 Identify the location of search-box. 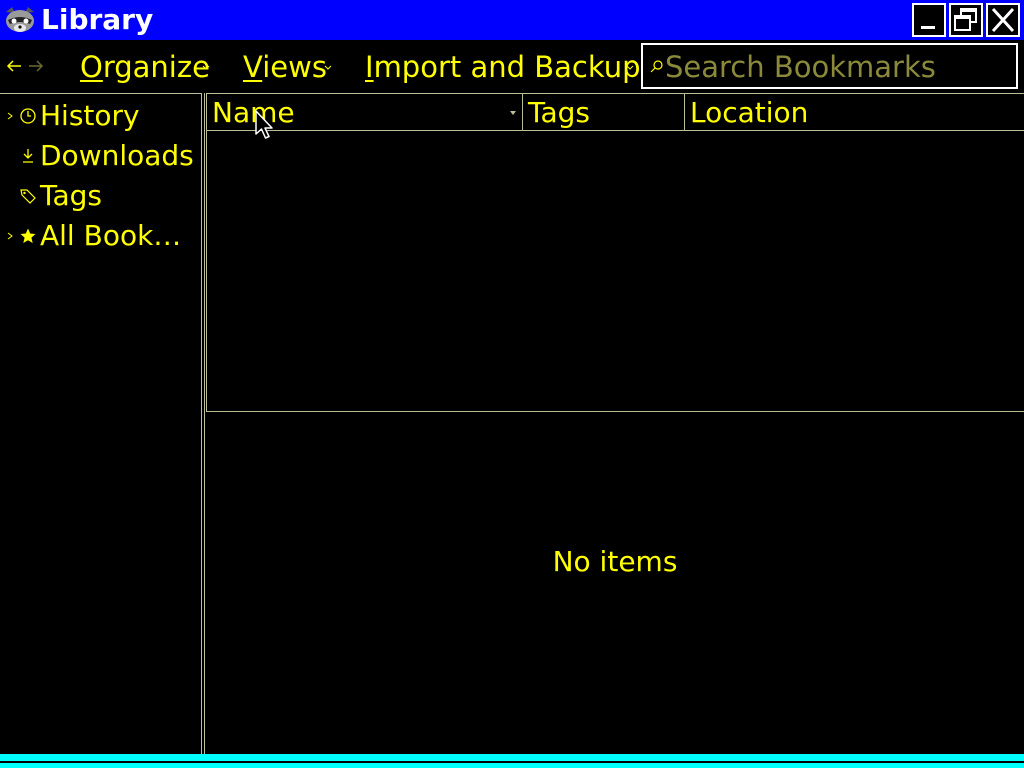
(829, 66).